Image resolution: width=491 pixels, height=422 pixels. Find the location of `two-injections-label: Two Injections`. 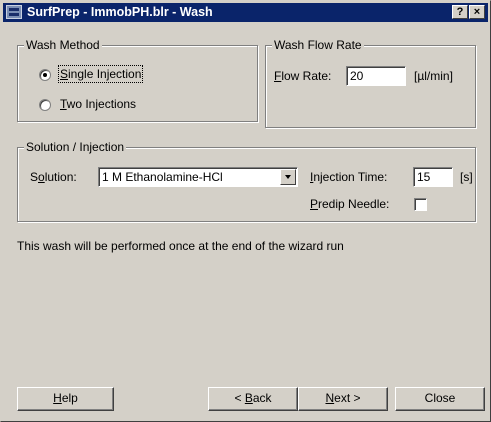

two-injections-label: Two Injections is located at coordinates (98, 104).